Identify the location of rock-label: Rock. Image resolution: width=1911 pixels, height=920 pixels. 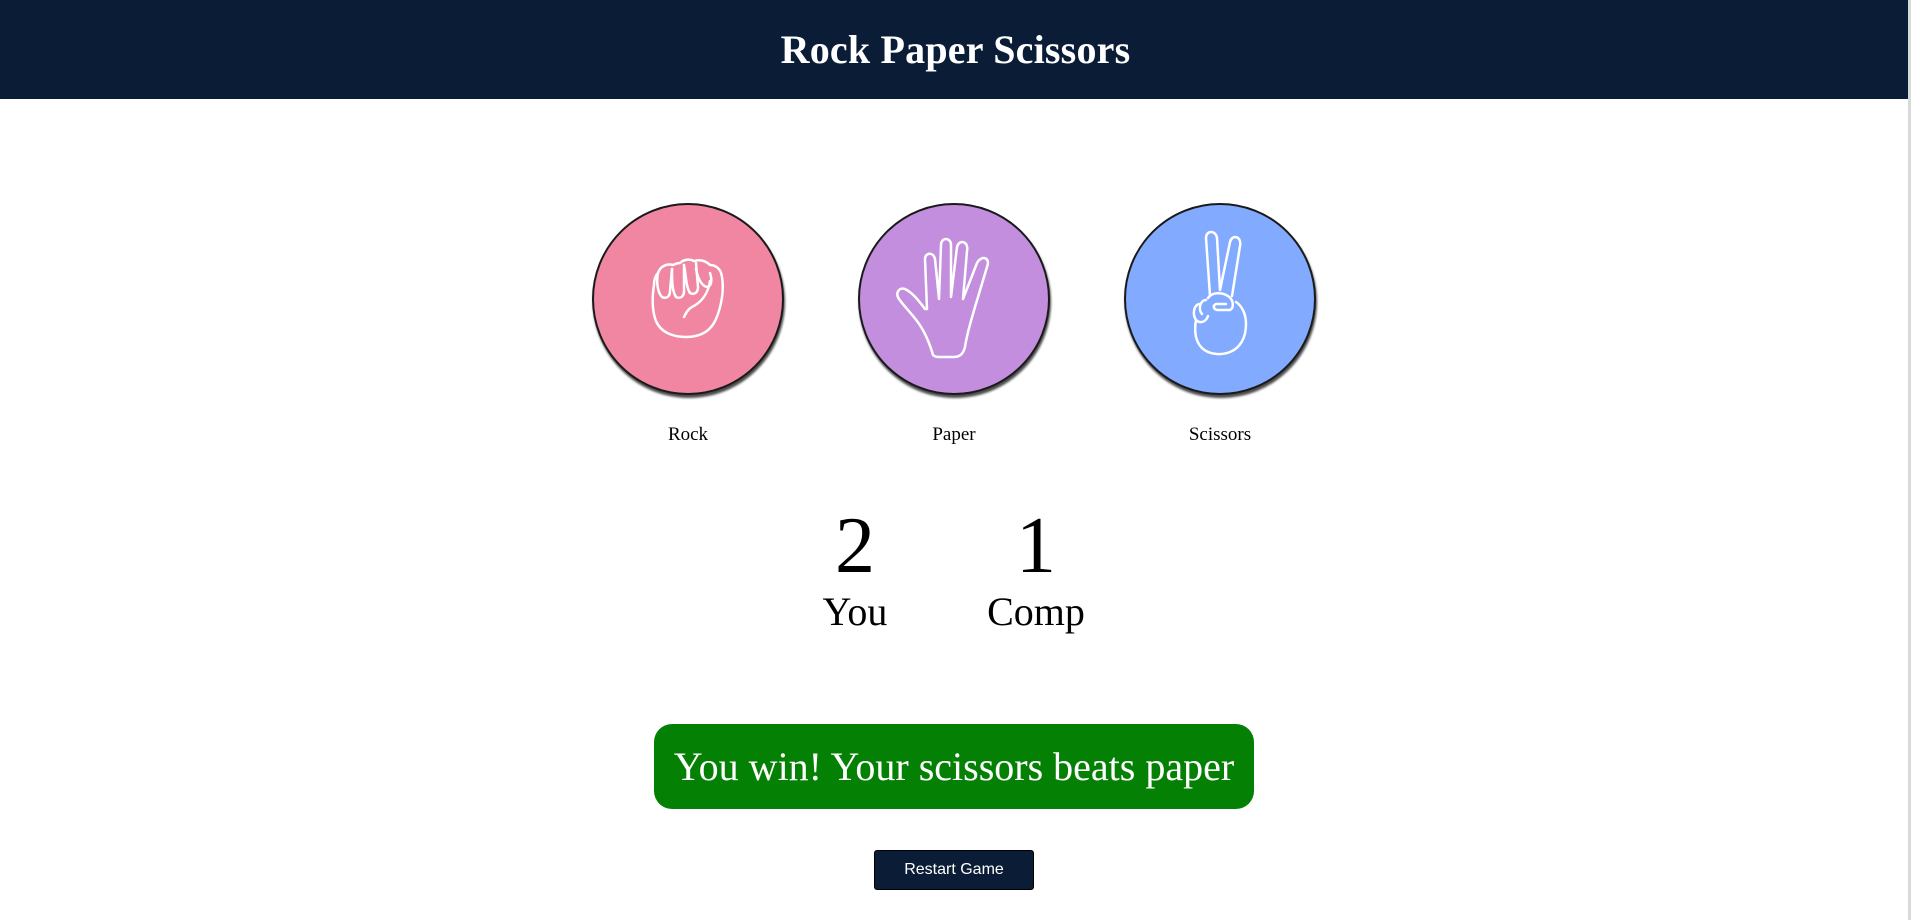
(688, 434).